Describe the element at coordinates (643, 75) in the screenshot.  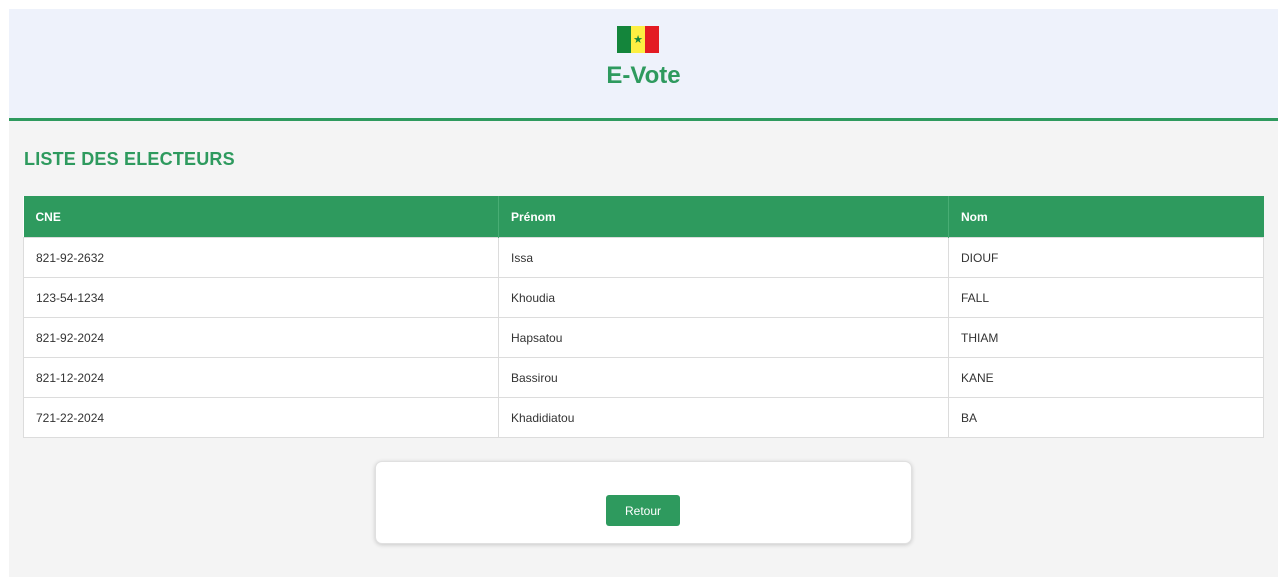
I see `app-title: E-Vote` at that location.